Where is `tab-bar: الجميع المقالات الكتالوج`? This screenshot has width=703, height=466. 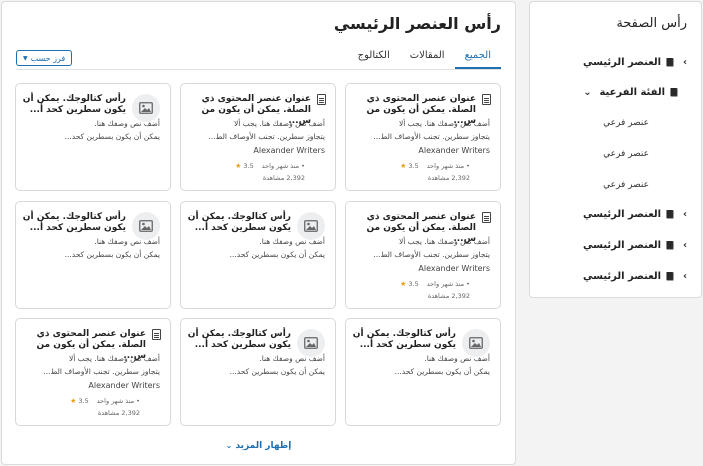
tab-bar: الجميع المقالات الكتالوج is located at coordinates (424, 59).